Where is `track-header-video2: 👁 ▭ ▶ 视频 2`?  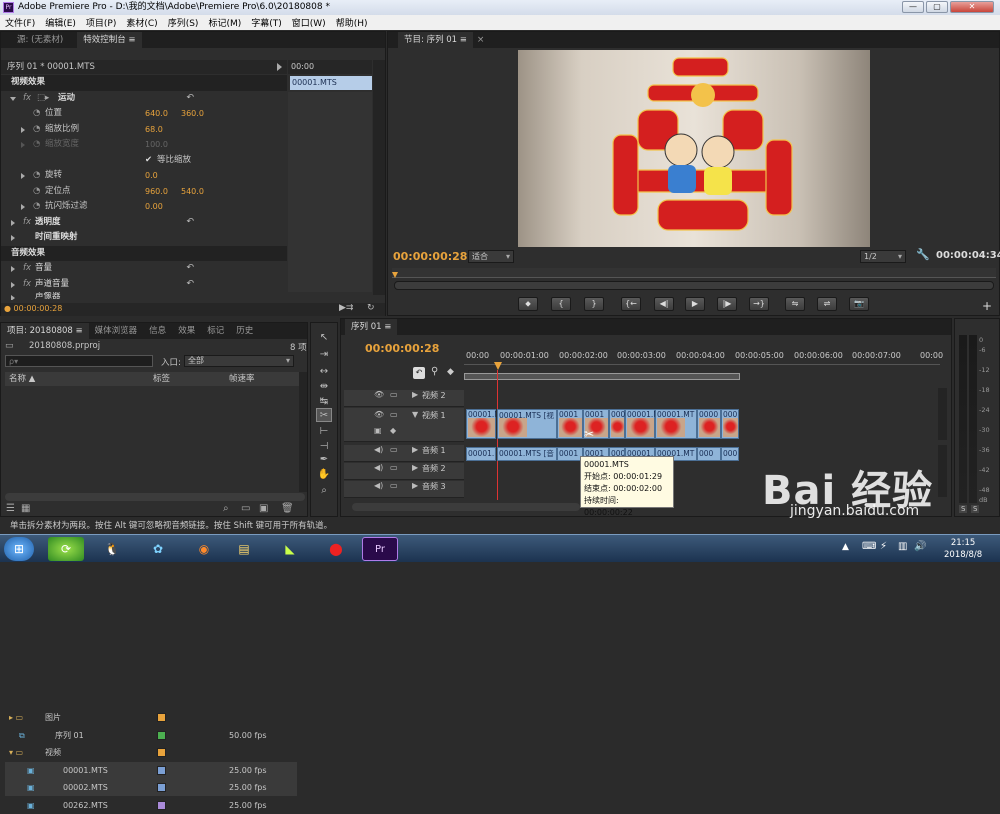
track-header-video2: 👁 ▭ ▶ 视频 2 is located at coordinates (404, 398).